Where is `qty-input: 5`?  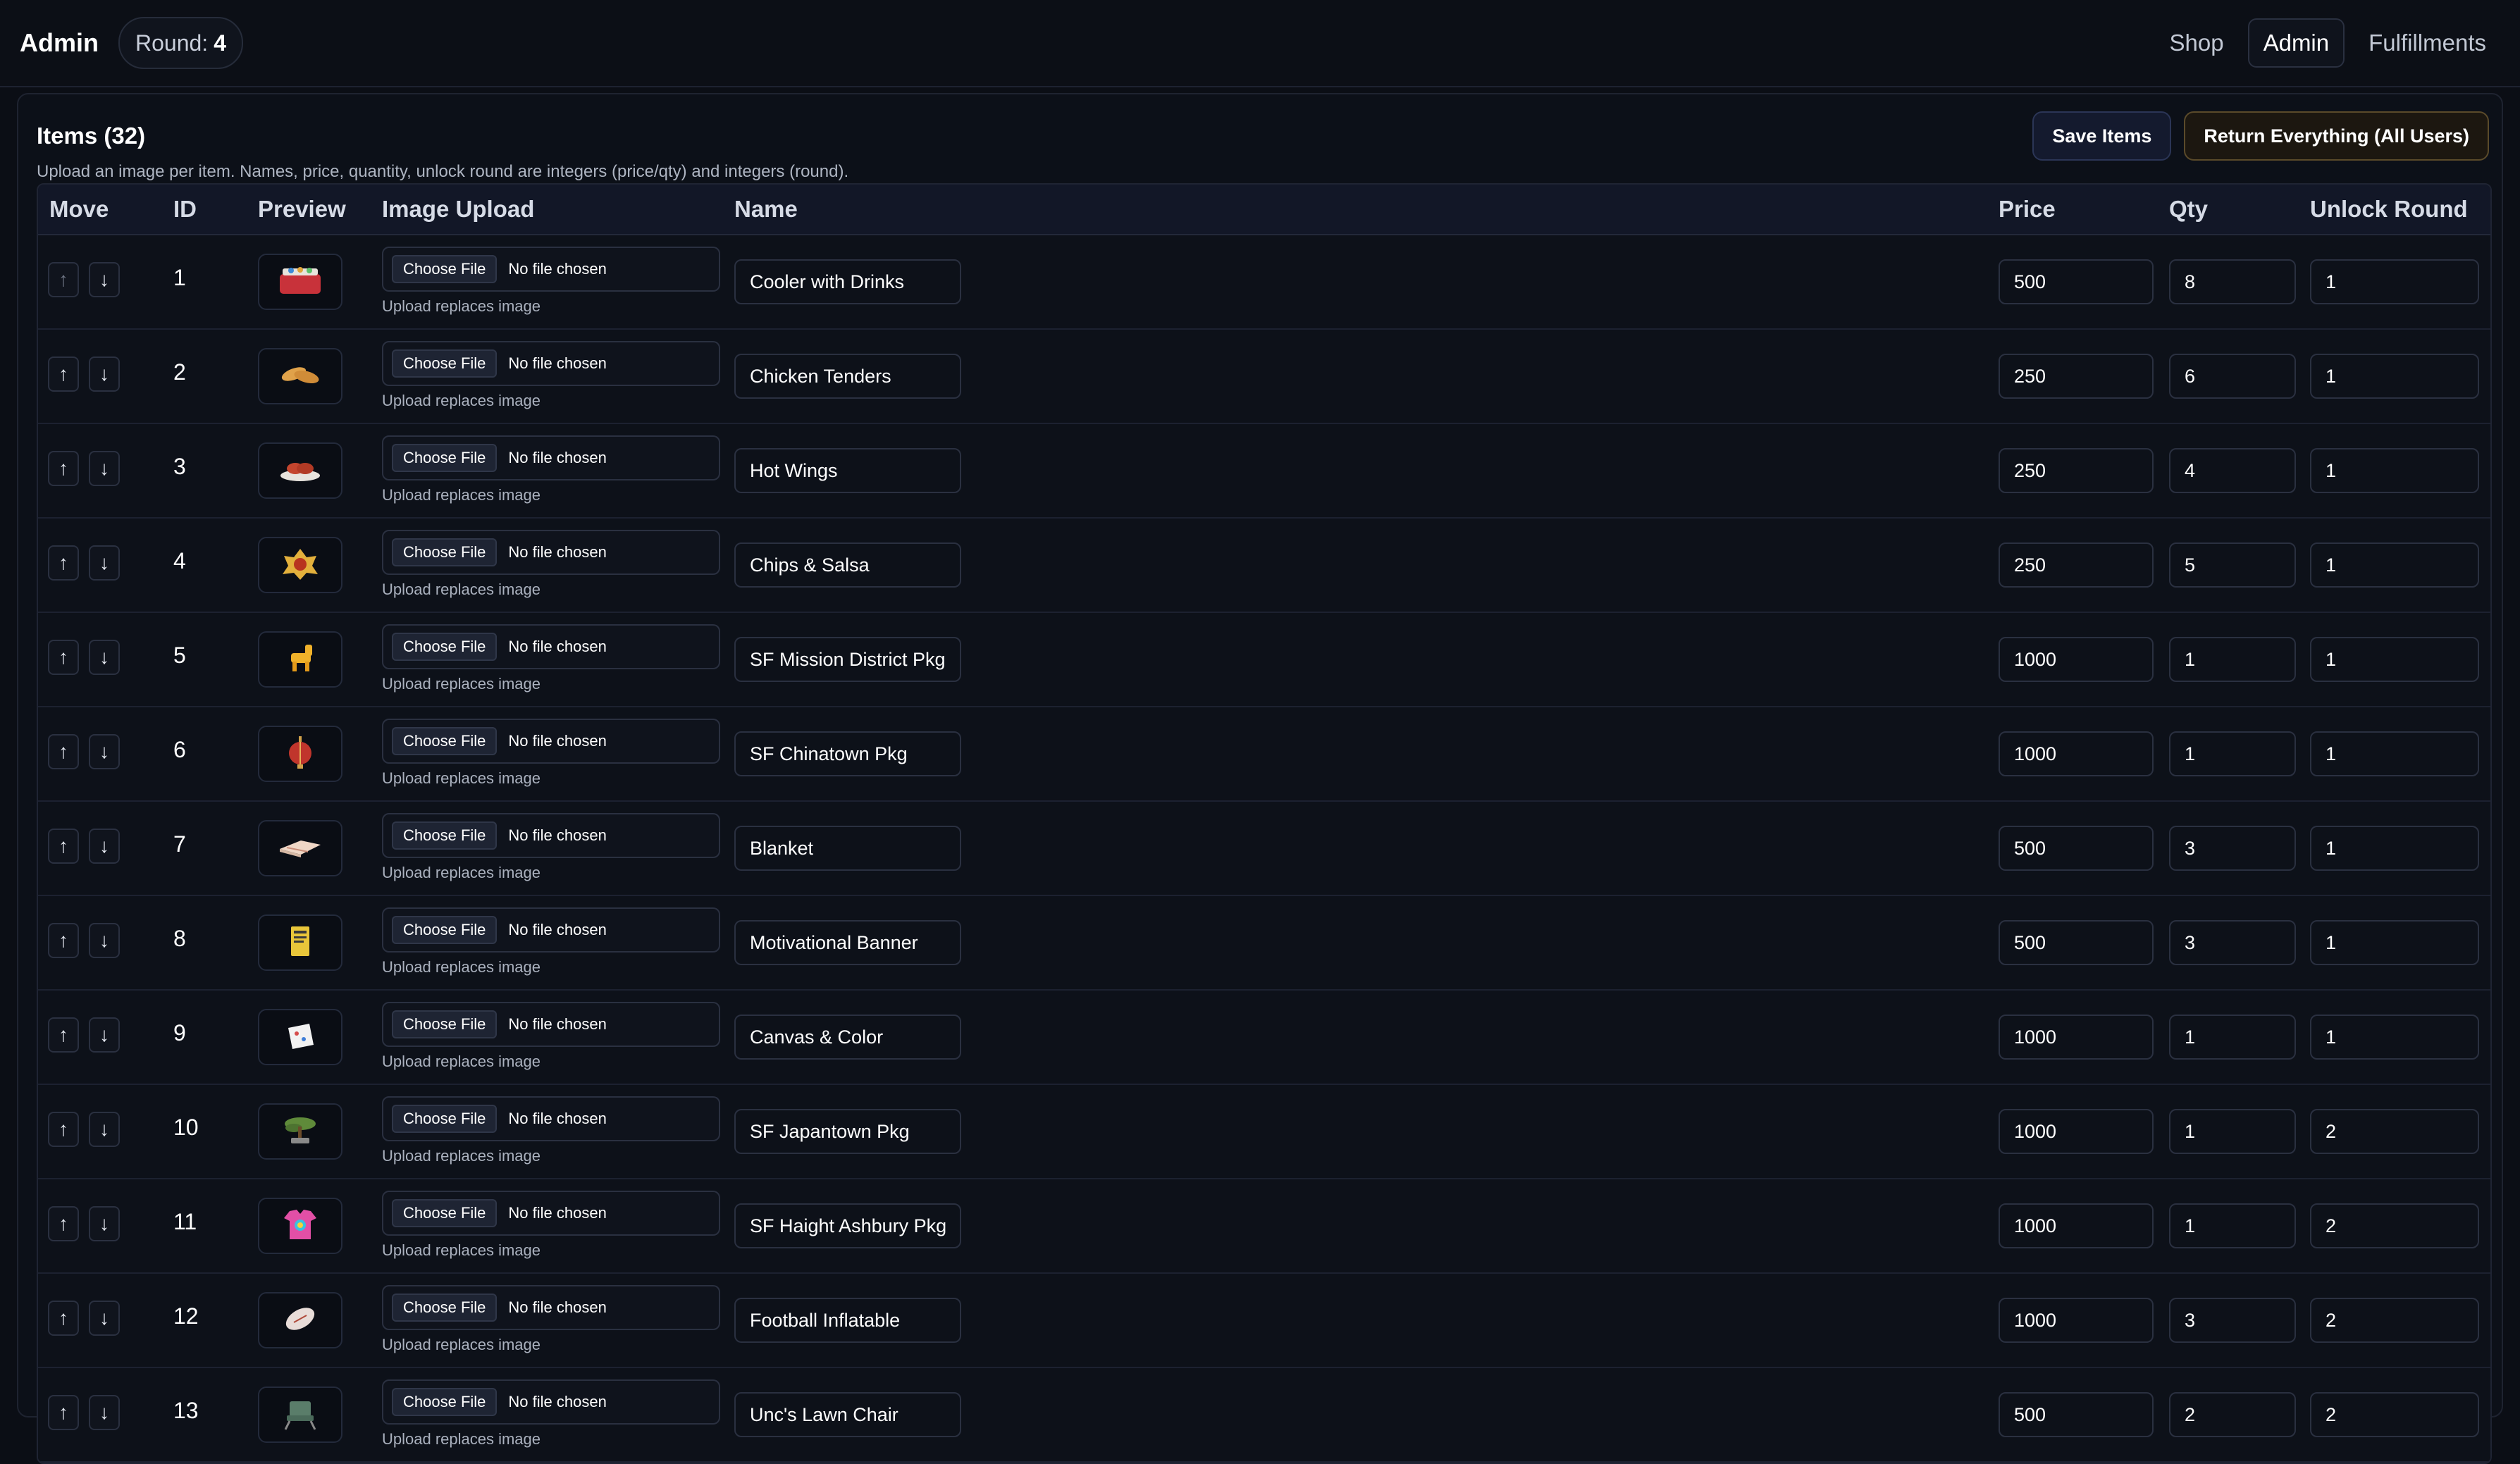
qty-input: 5 is located at coordinates (2232, 565).